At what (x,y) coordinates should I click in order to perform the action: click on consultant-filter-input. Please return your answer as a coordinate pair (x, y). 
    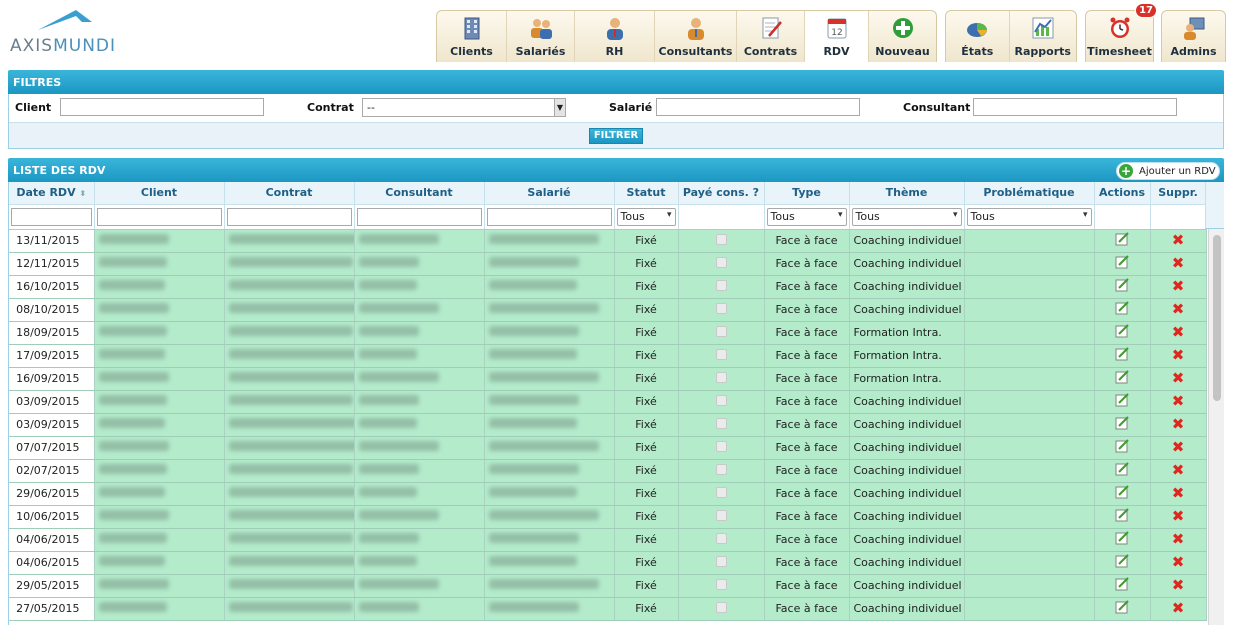
    Looking at the image, I should click on (1075, 107).